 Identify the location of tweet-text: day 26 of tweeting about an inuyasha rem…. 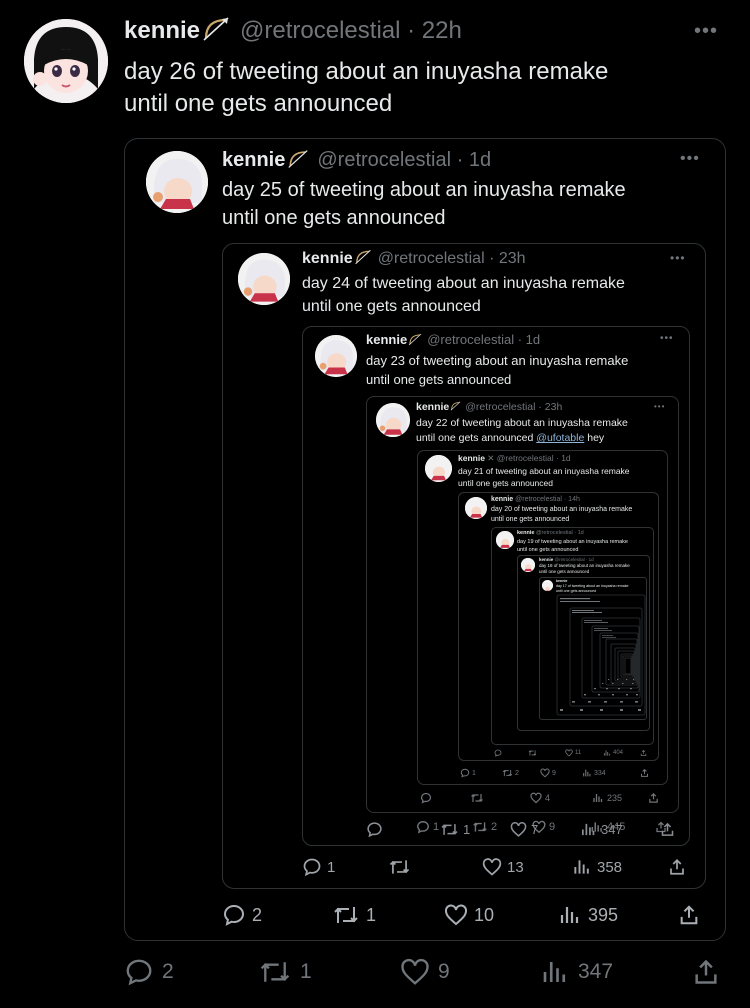
(366, 88).